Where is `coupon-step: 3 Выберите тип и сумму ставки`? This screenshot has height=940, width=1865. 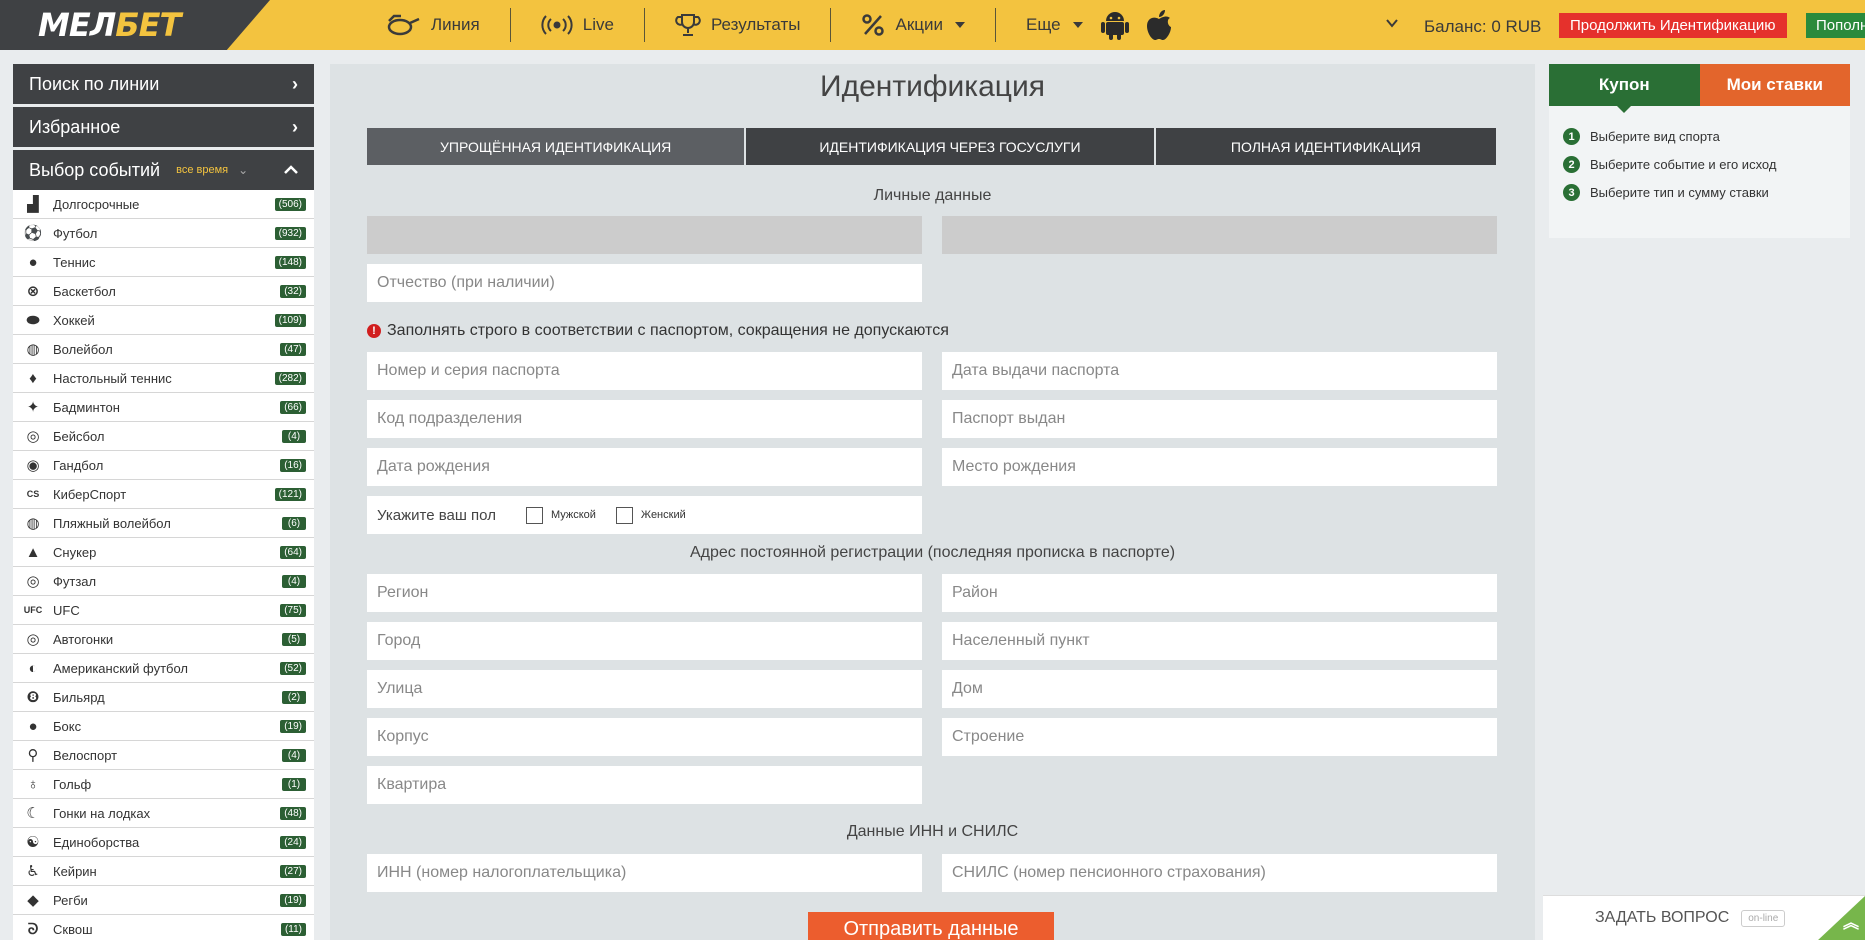 coupon-step: 3 Выберите тип и сумму ставки is located at coordinates (1699, 192).